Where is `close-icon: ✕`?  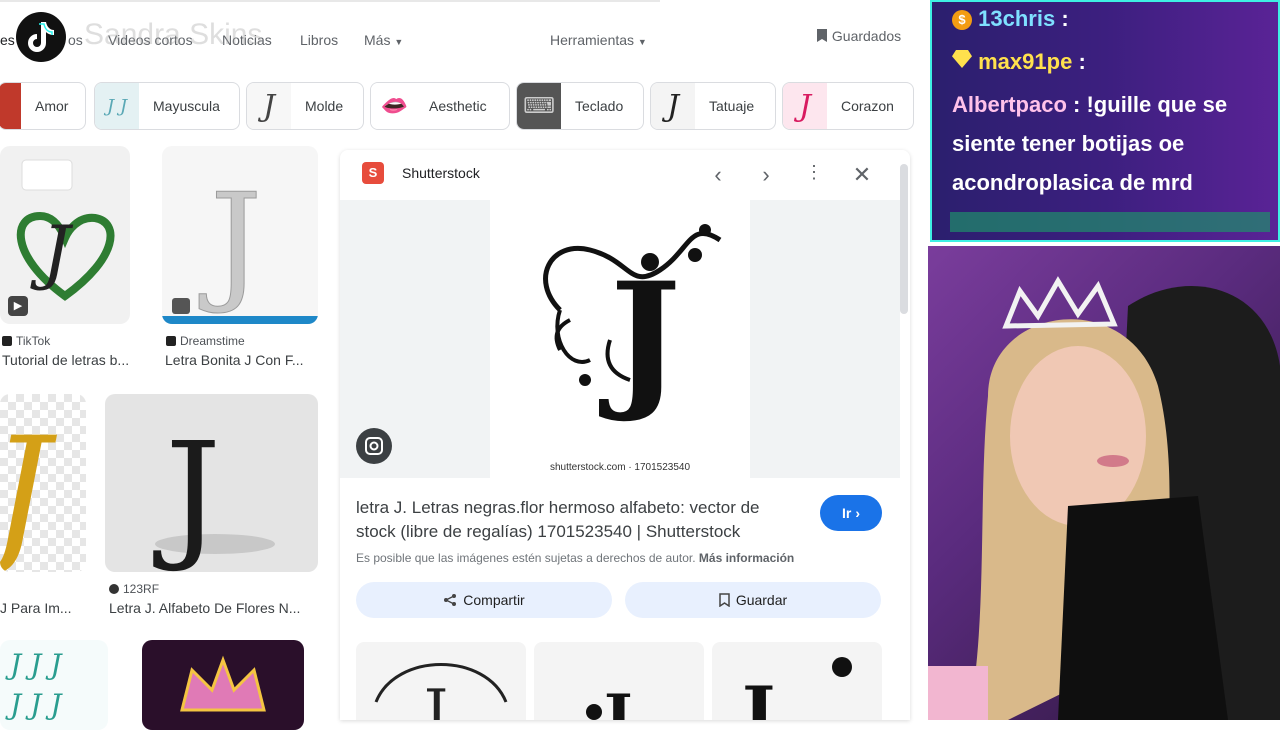
close-icon: ✕ is located at coordinates (862, 175).